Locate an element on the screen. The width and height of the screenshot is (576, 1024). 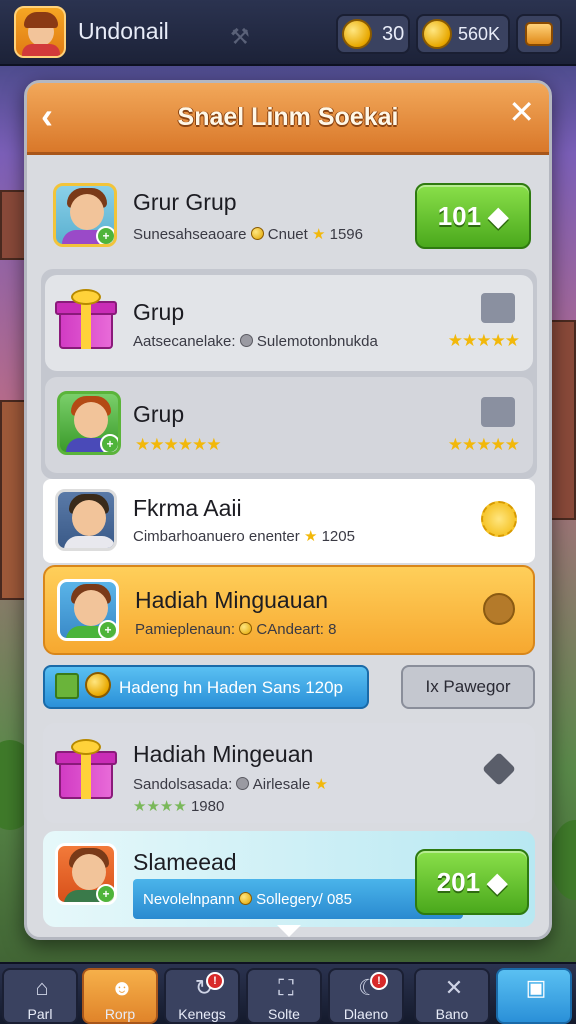
coin-counter-1: 30 is located at coordinates (373, 34).